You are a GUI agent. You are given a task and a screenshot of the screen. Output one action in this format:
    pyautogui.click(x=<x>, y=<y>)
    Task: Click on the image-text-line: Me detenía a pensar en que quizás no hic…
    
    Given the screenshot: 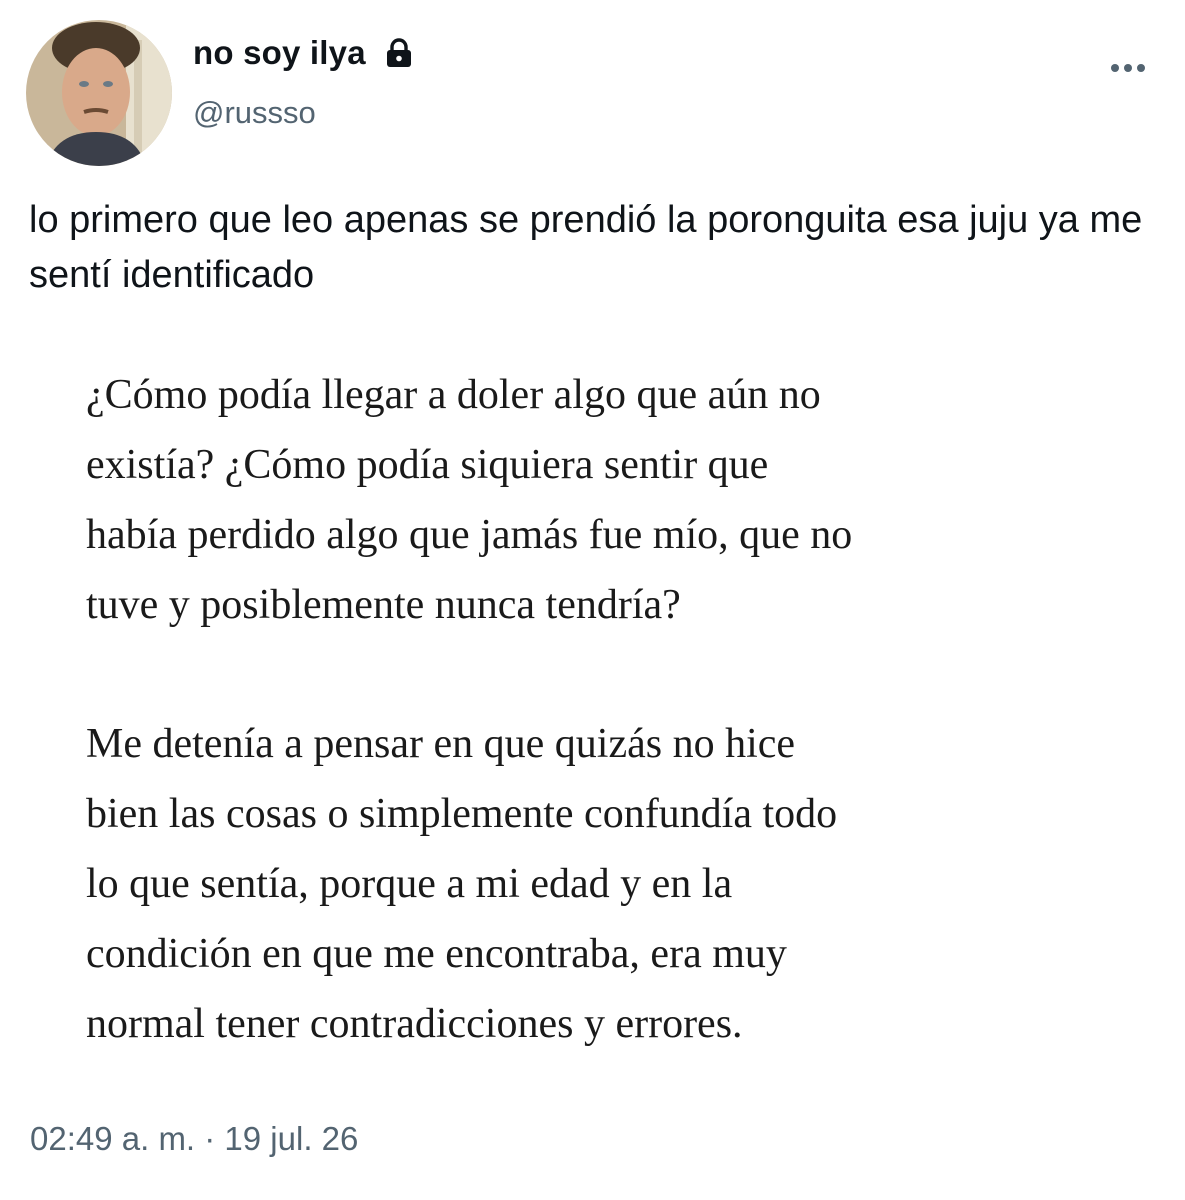 What is the action you would take?
    pyautogui.click(x=441, y=744)
    